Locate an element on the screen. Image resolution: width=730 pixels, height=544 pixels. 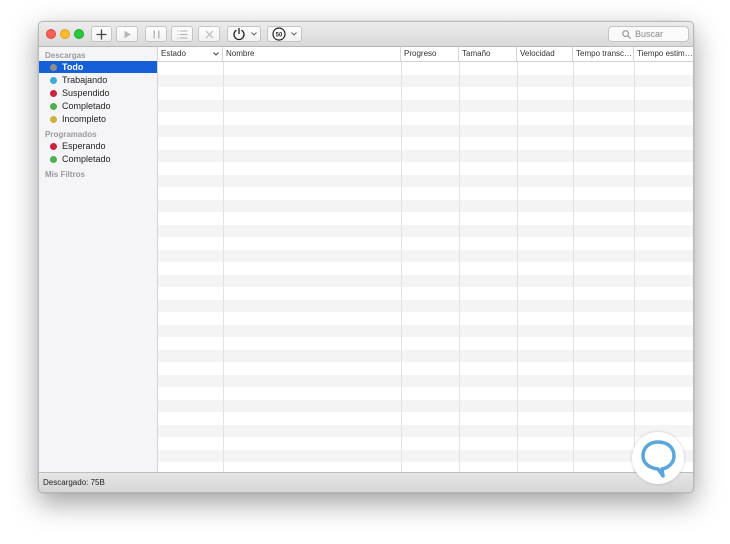
sidebar-item-trabajando: Trabajando is located at coordinates (98, 80).